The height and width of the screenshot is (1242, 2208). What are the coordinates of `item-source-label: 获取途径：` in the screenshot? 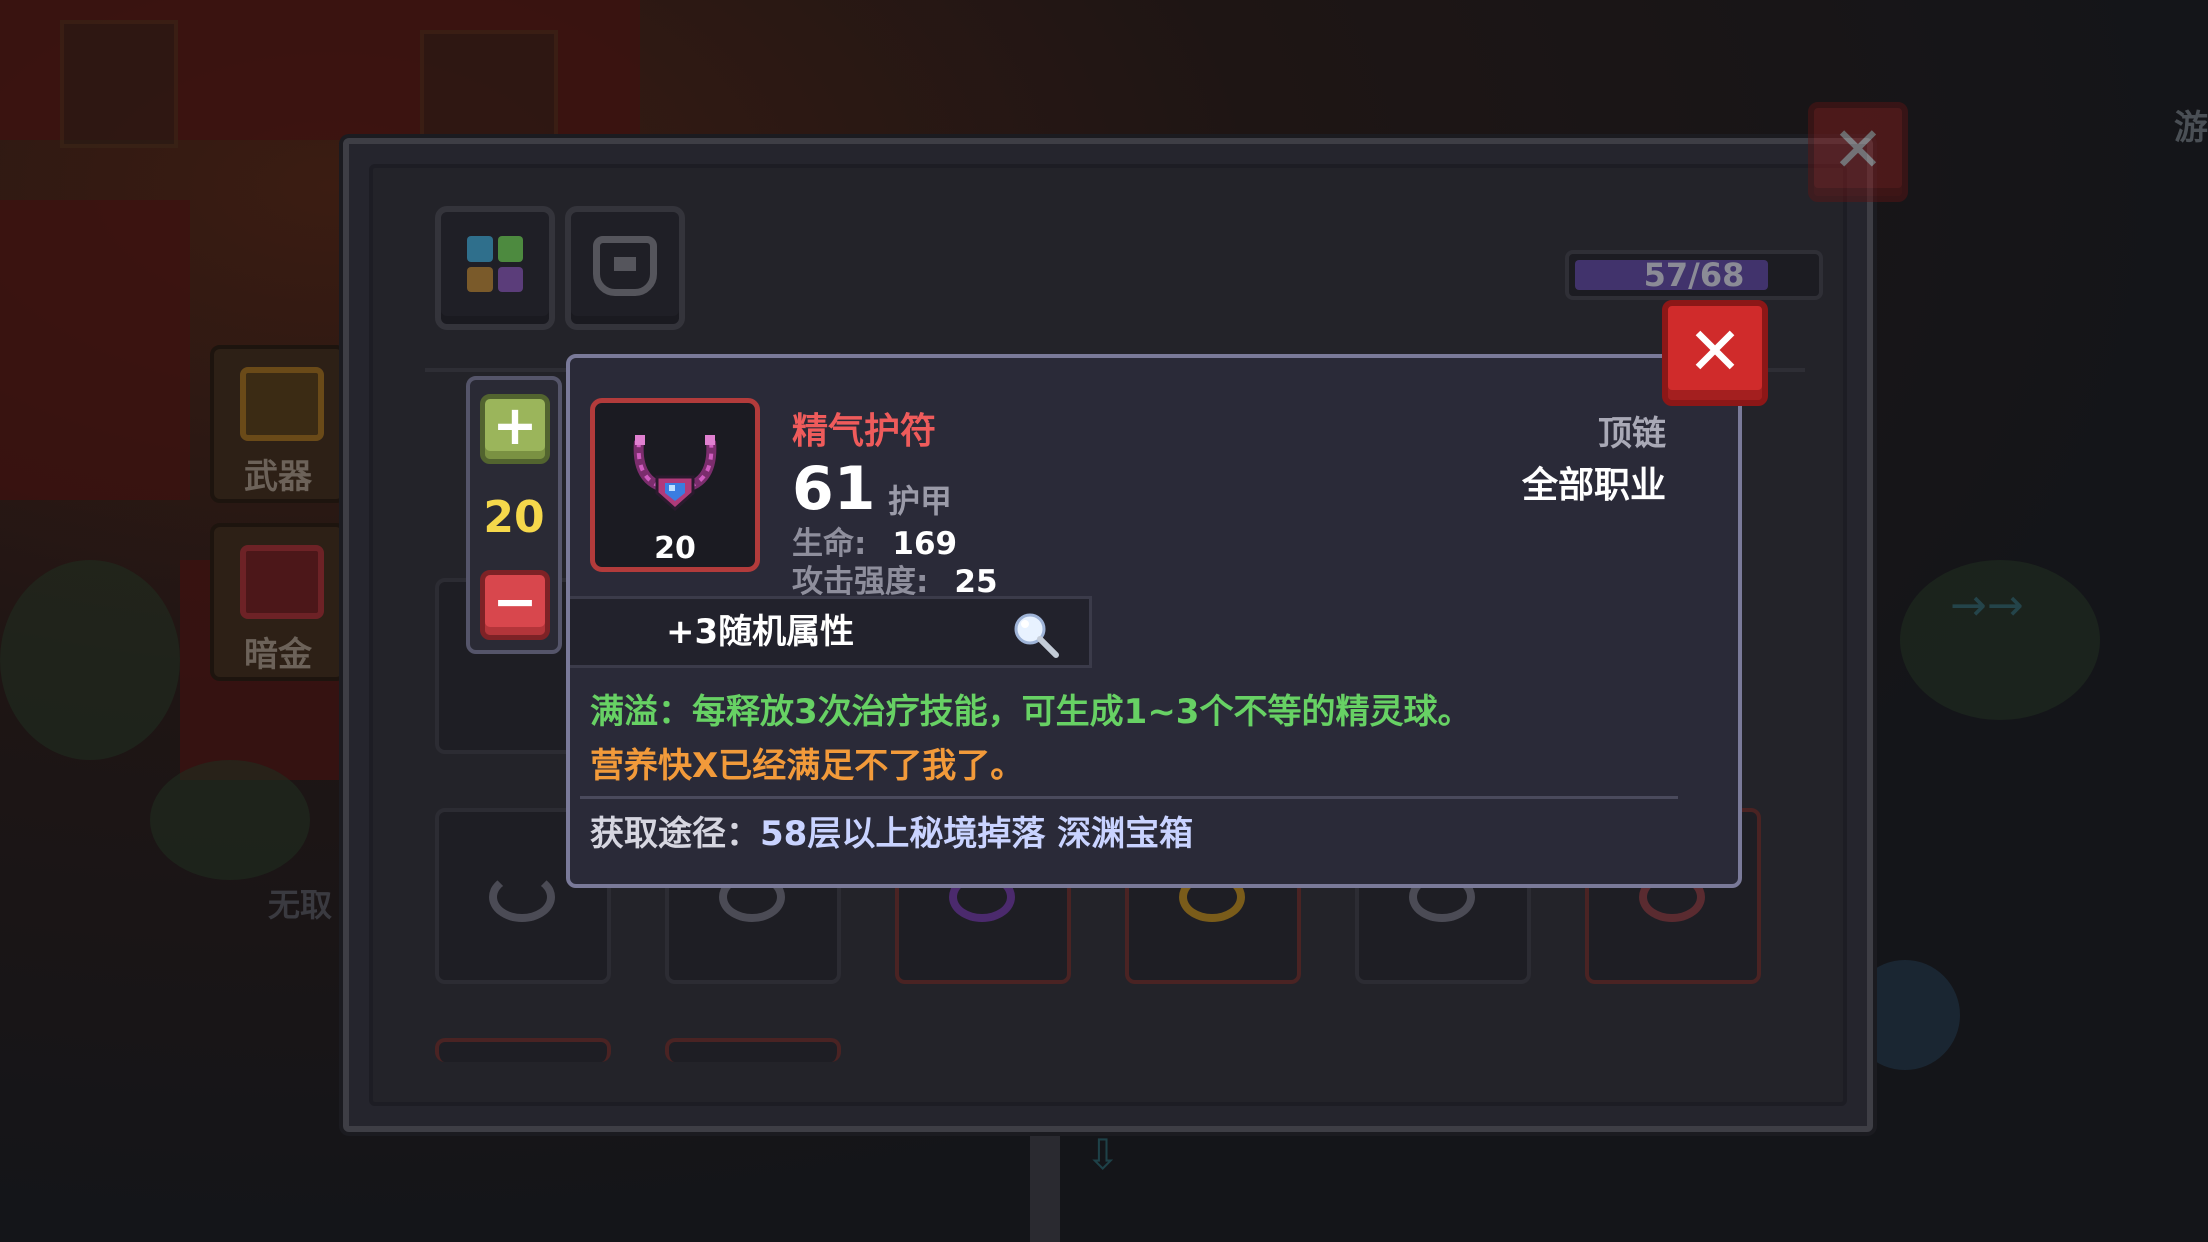 It's located at (675, 834).